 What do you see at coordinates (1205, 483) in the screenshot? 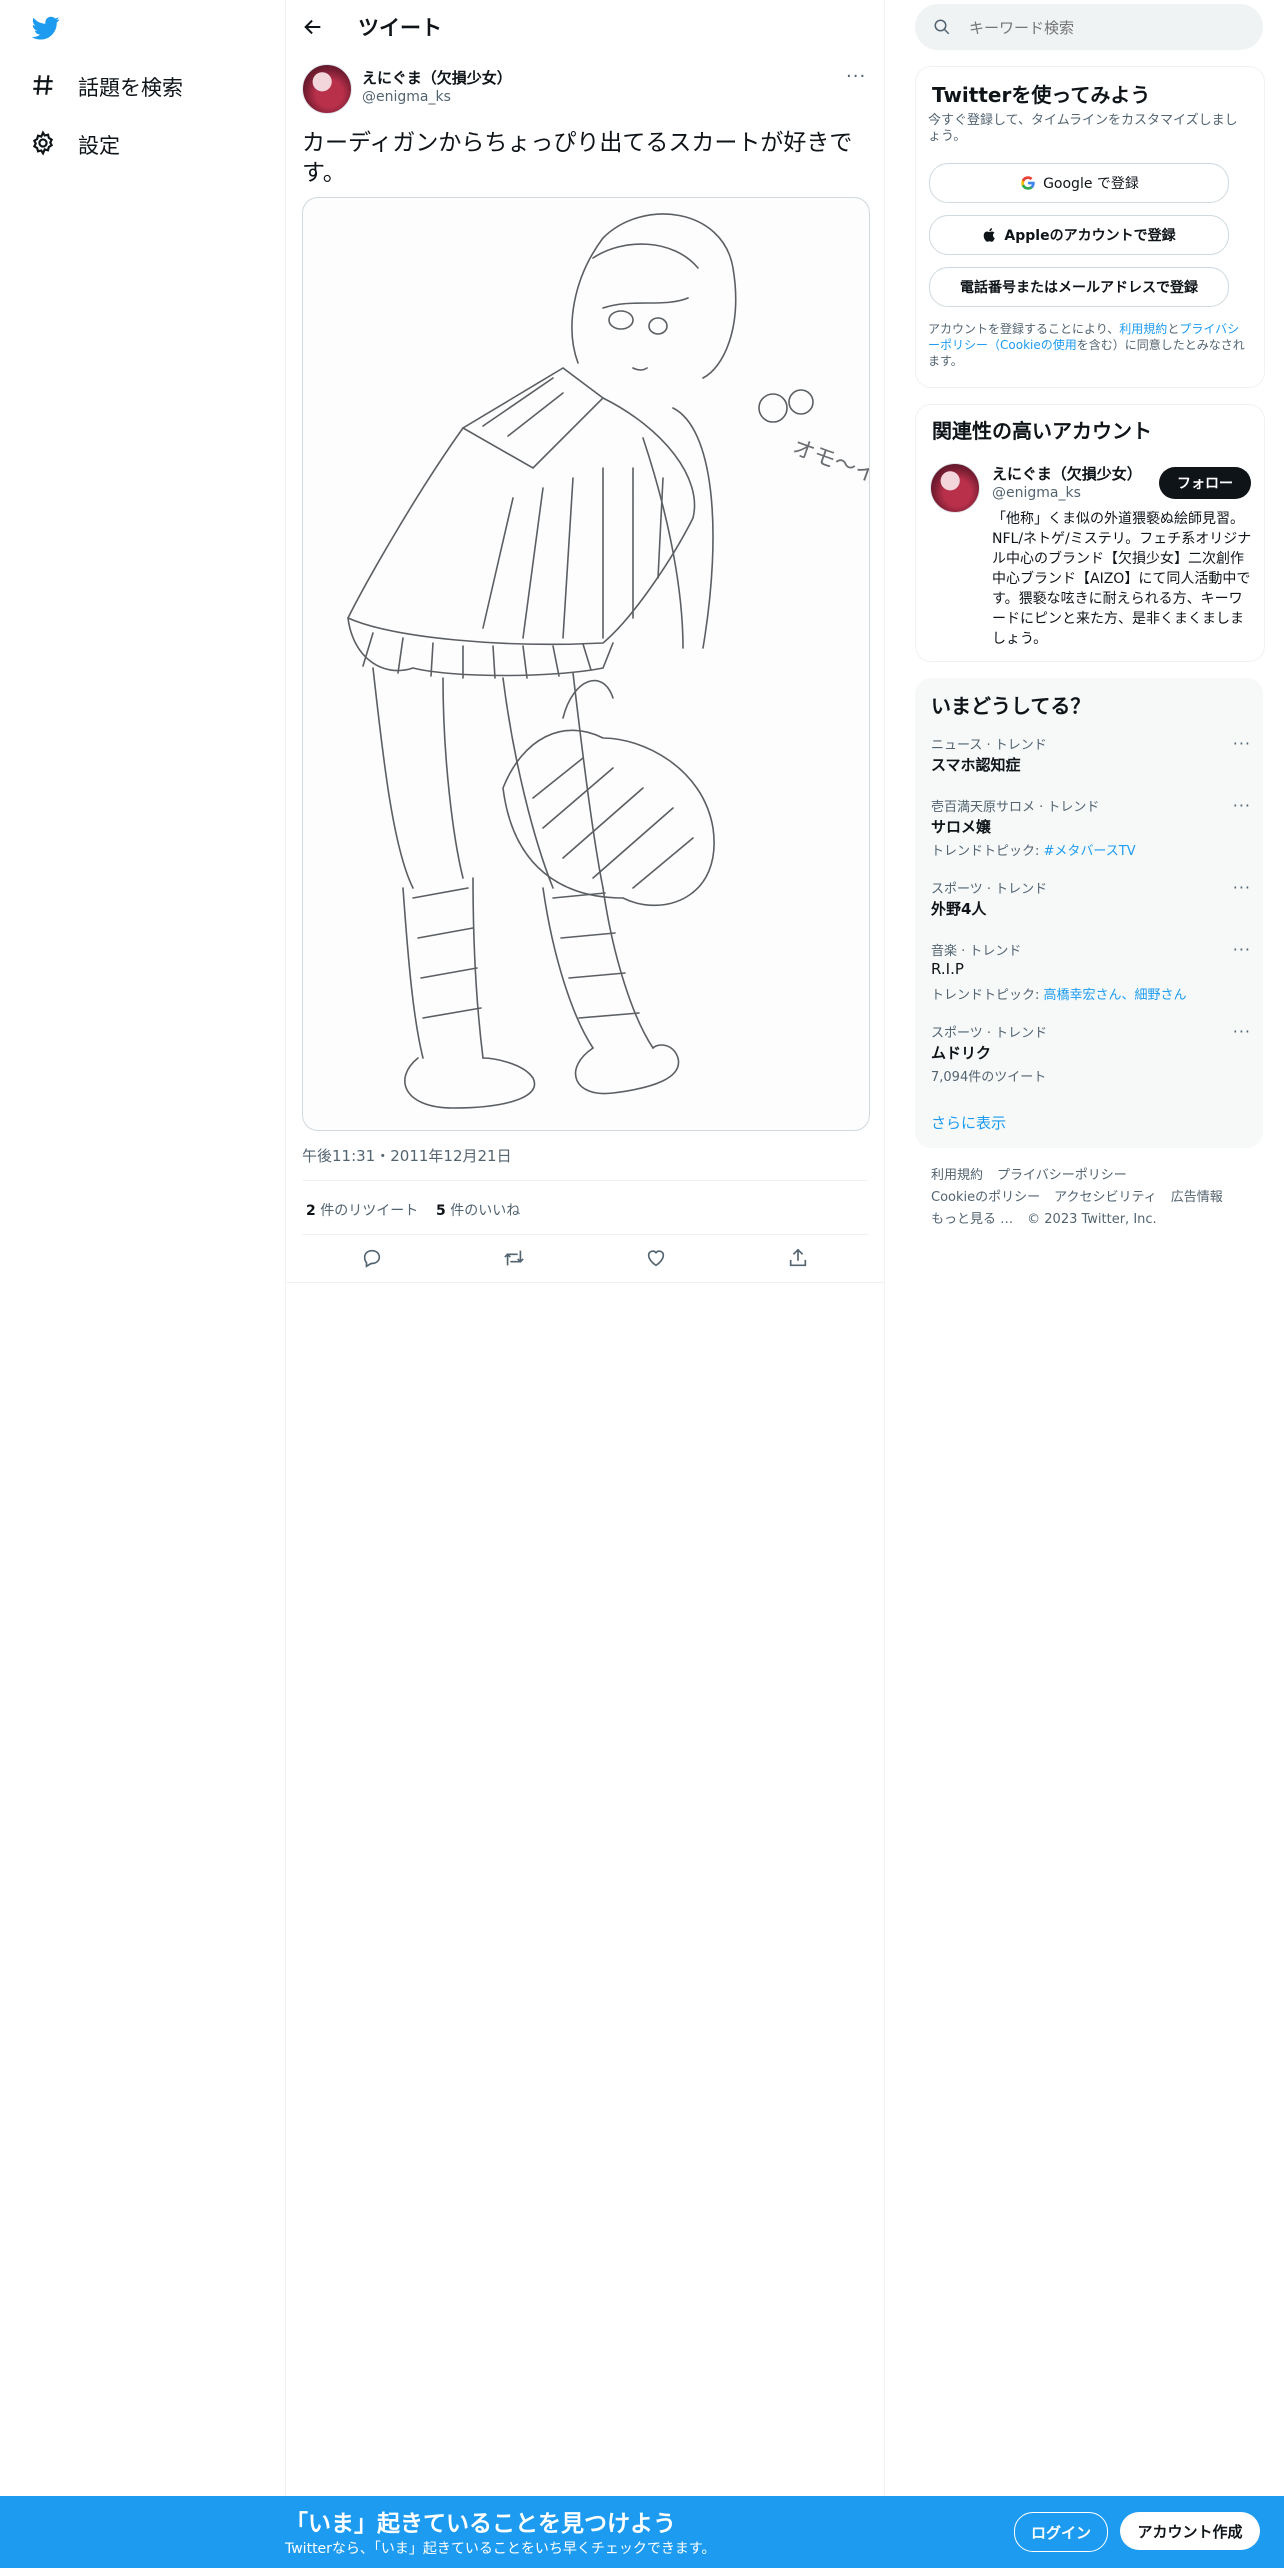
I see `follow-button: フォロー` at bounding box center [1205, 483].